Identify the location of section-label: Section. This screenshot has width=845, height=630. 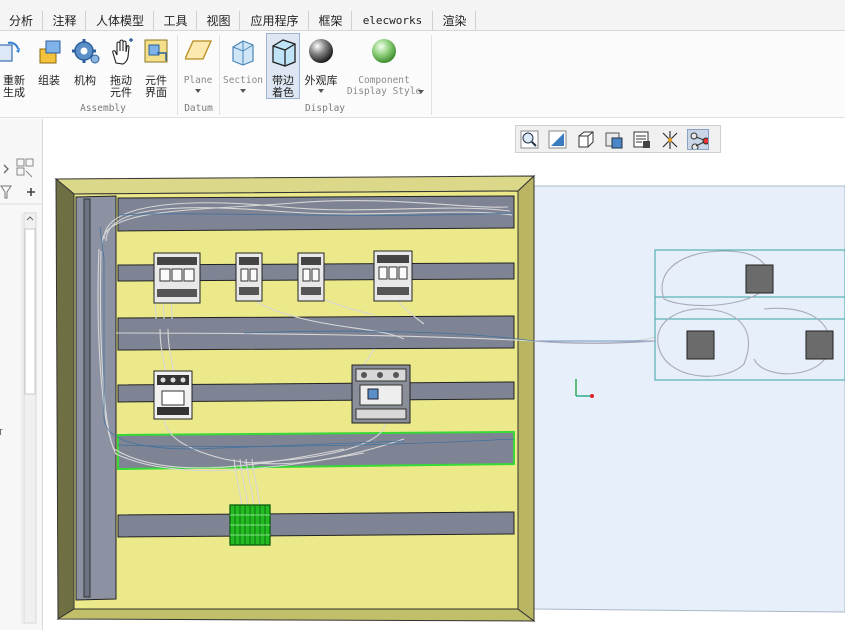
(243, 80).